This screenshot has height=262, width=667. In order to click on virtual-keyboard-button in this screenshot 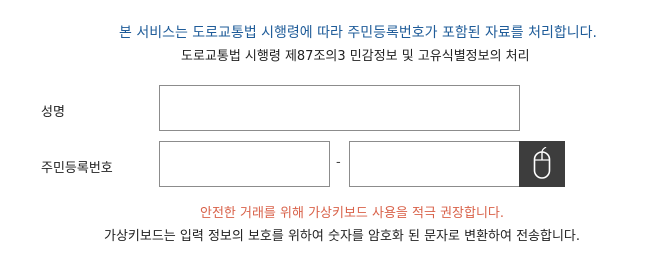, I will do `click(542, 164)`.